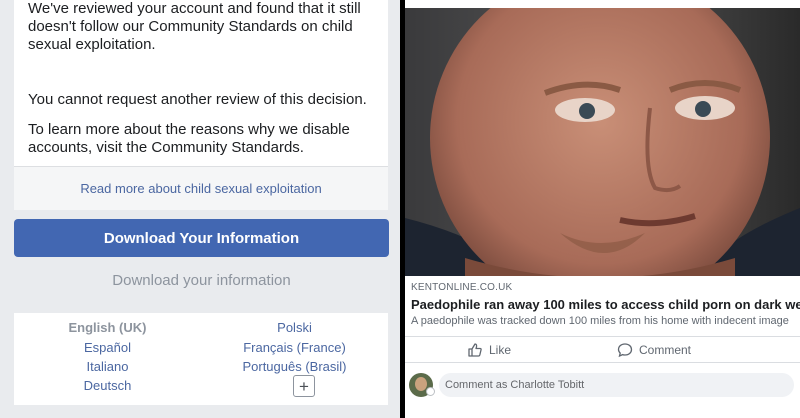 The width and height of the screenshot is (800, 418). What do you see at coordinates (515, 385) in the screenshot?
I see `comment-placeholder: Comment as Charlotte Tobitt` at bounding box center [515, 385].